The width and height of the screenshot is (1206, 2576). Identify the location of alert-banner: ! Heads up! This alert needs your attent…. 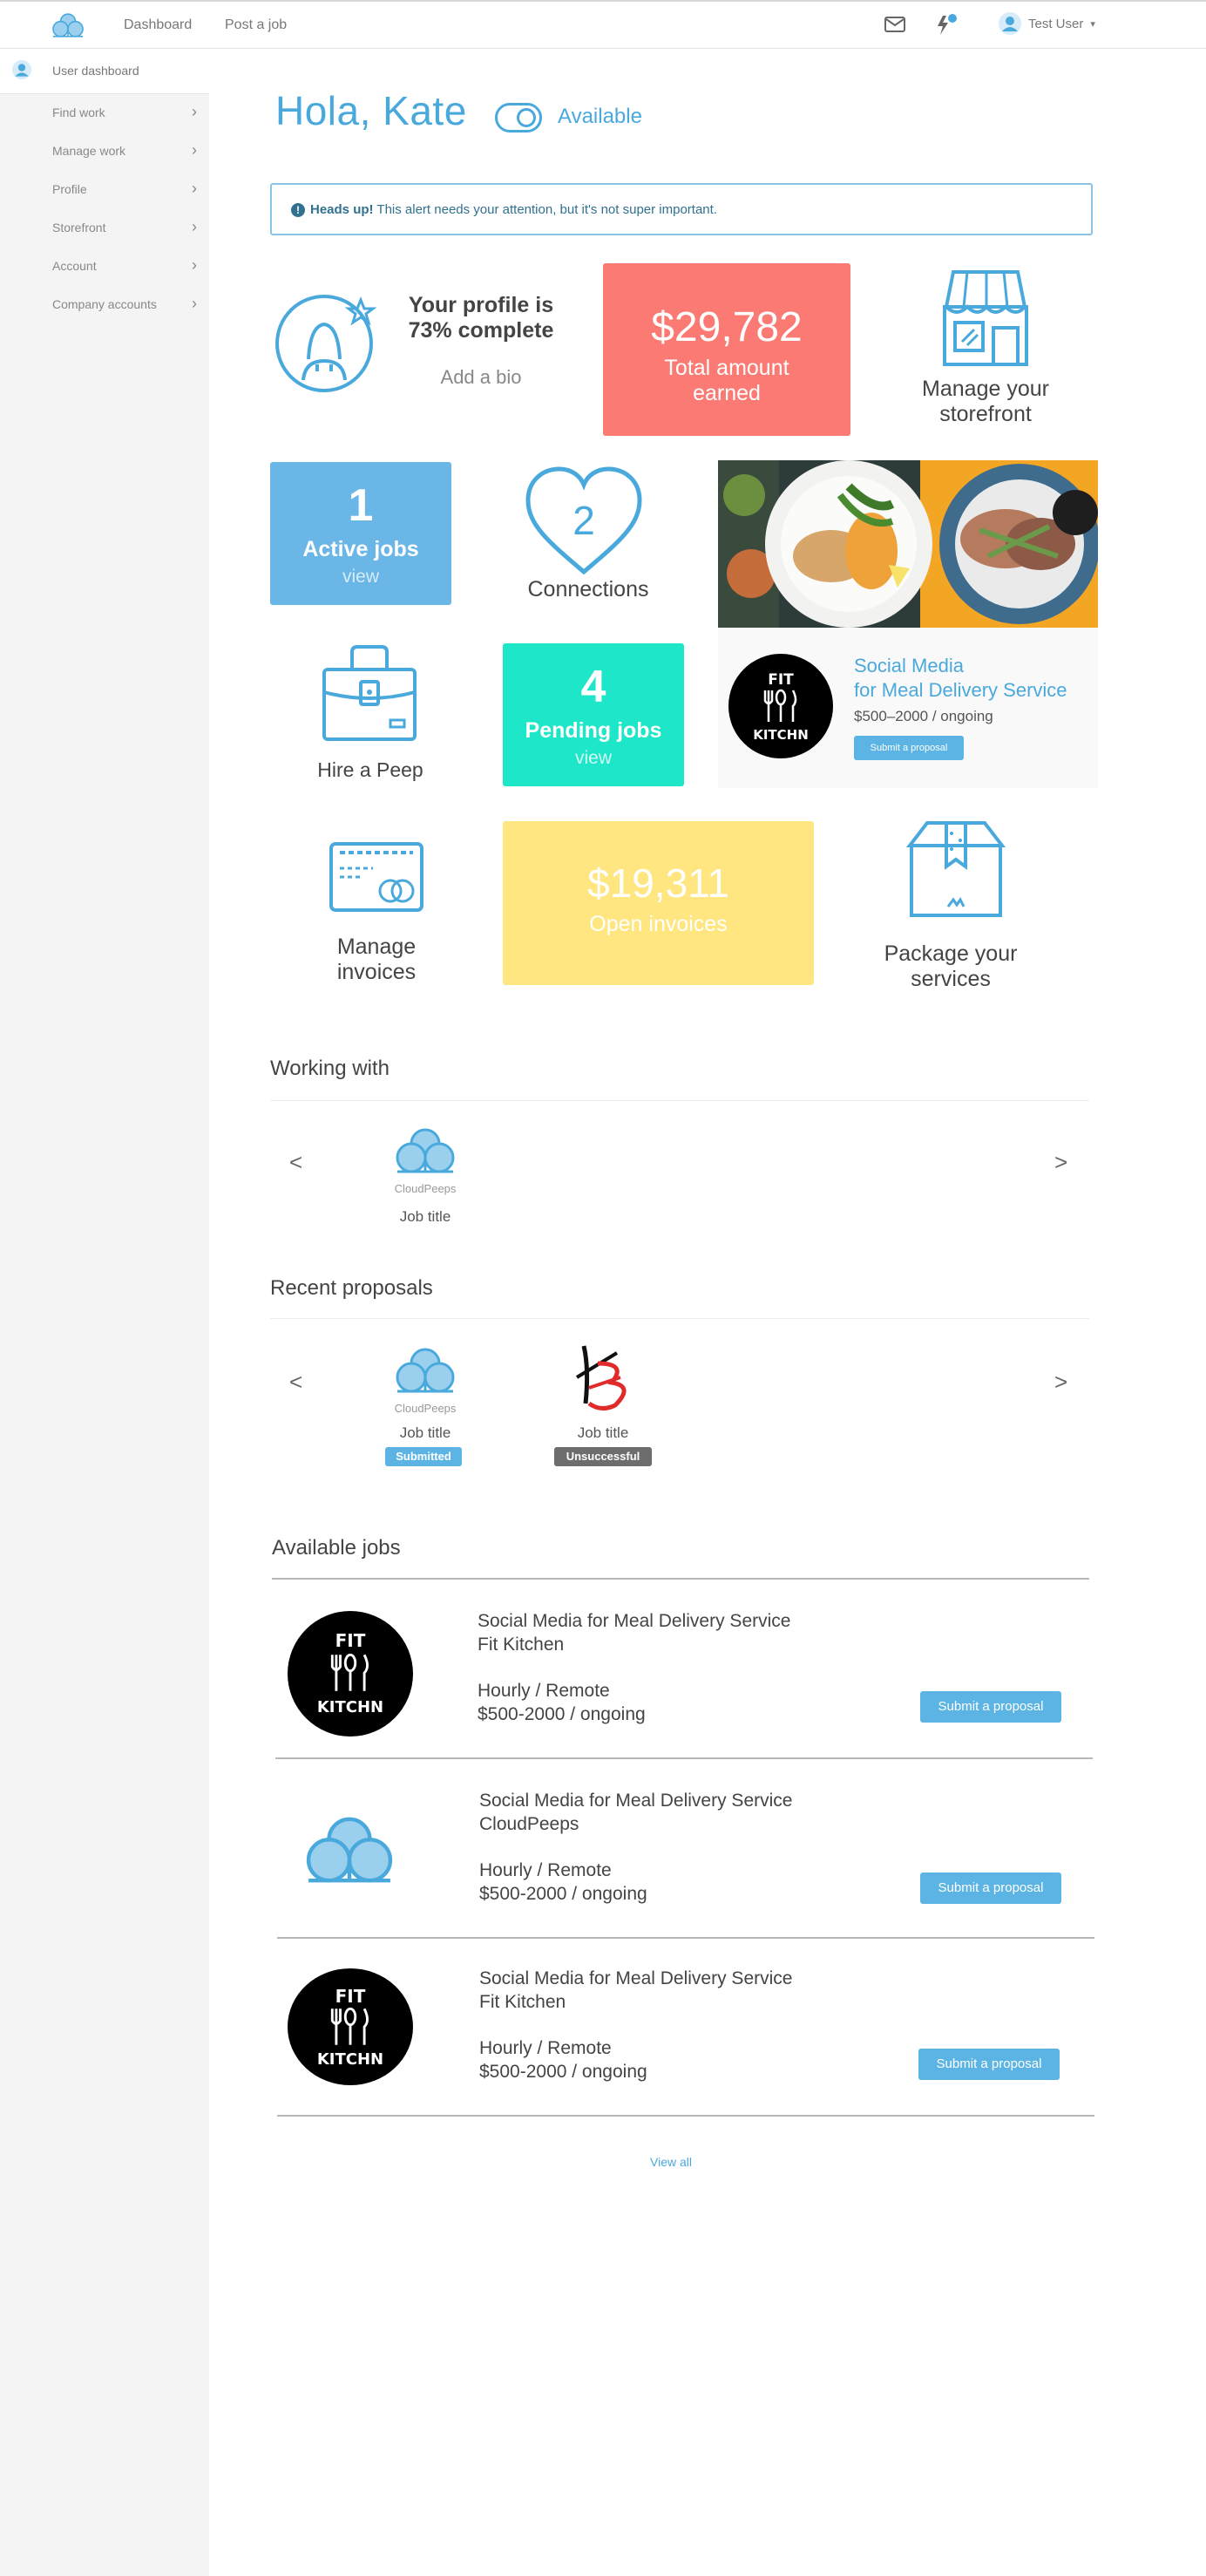
(681, 209).